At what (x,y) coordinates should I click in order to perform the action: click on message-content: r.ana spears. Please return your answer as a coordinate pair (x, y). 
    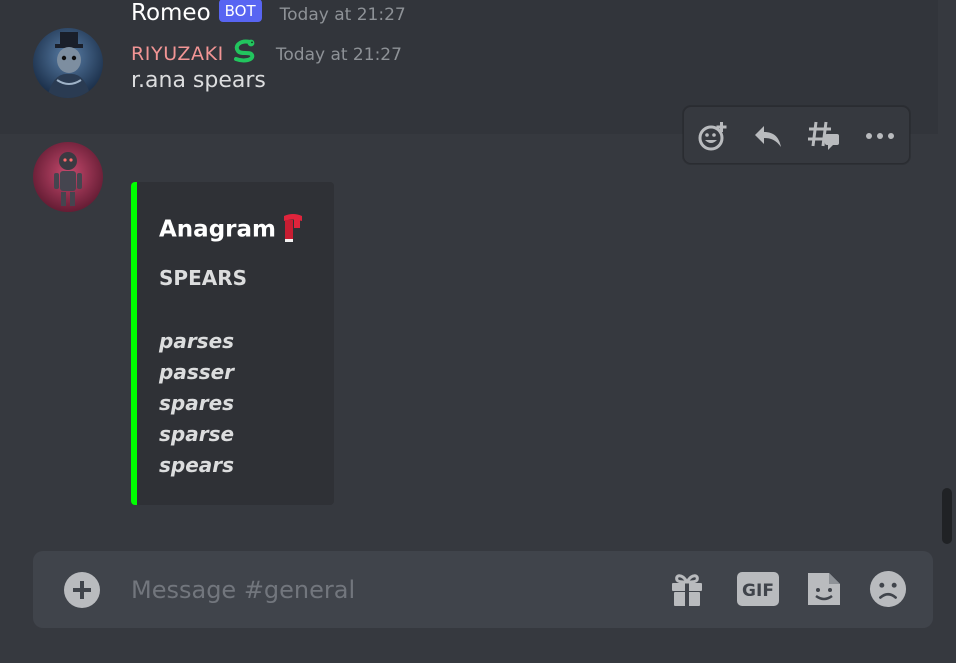
    Looking at the image, I should click on (198, 80).